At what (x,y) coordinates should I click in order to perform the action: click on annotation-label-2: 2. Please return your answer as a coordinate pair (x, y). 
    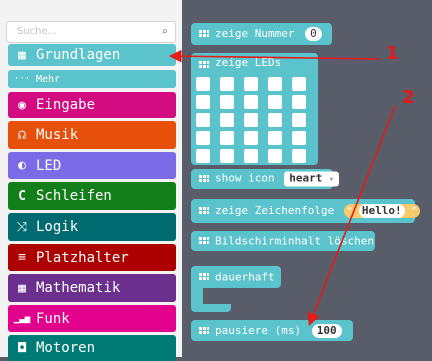
    Looking at the image, I should click on (408, 97).